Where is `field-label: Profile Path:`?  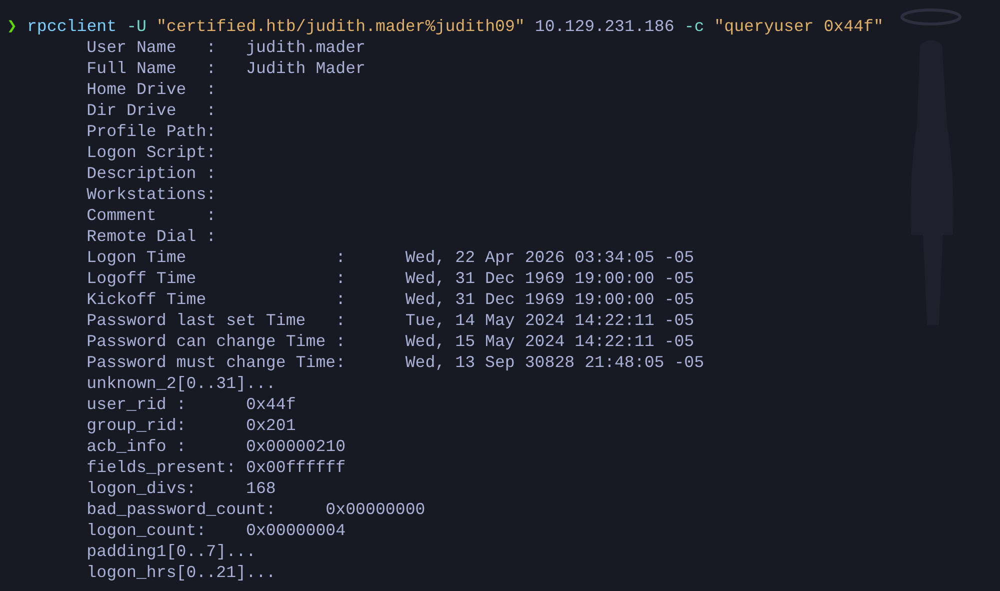 field-label: Profile Path: is located at coordinates (151, 131).